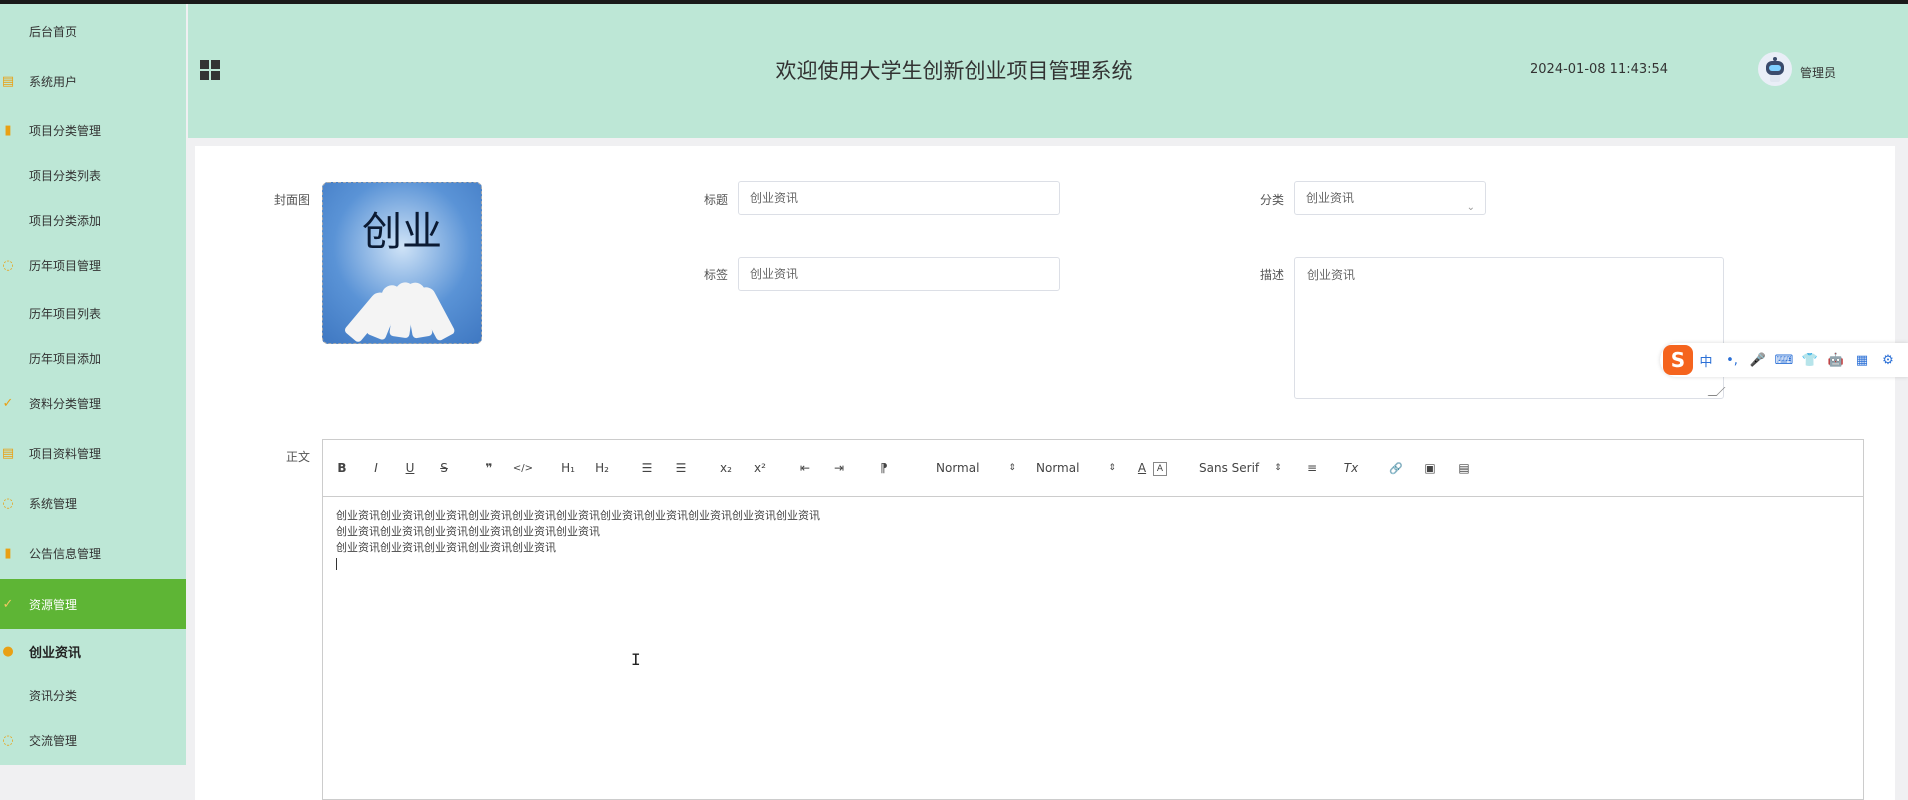 The width and height of the screenshot is (1908, 800). Describe the element at coordinates (1810, 360) in the screenshot. I see `ime-skin-icon: 👕` at that location.